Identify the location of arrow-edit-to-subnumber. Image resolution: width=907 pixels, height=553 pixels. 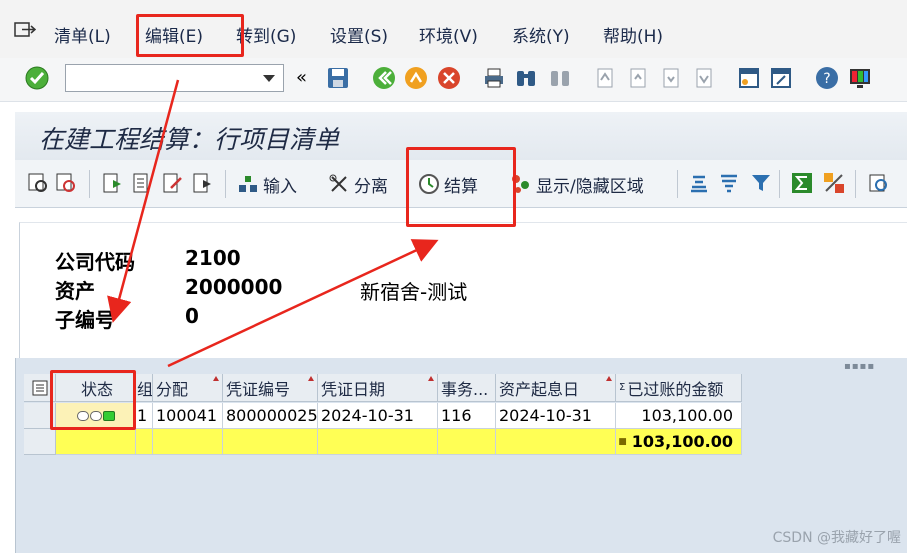
(143, 201).